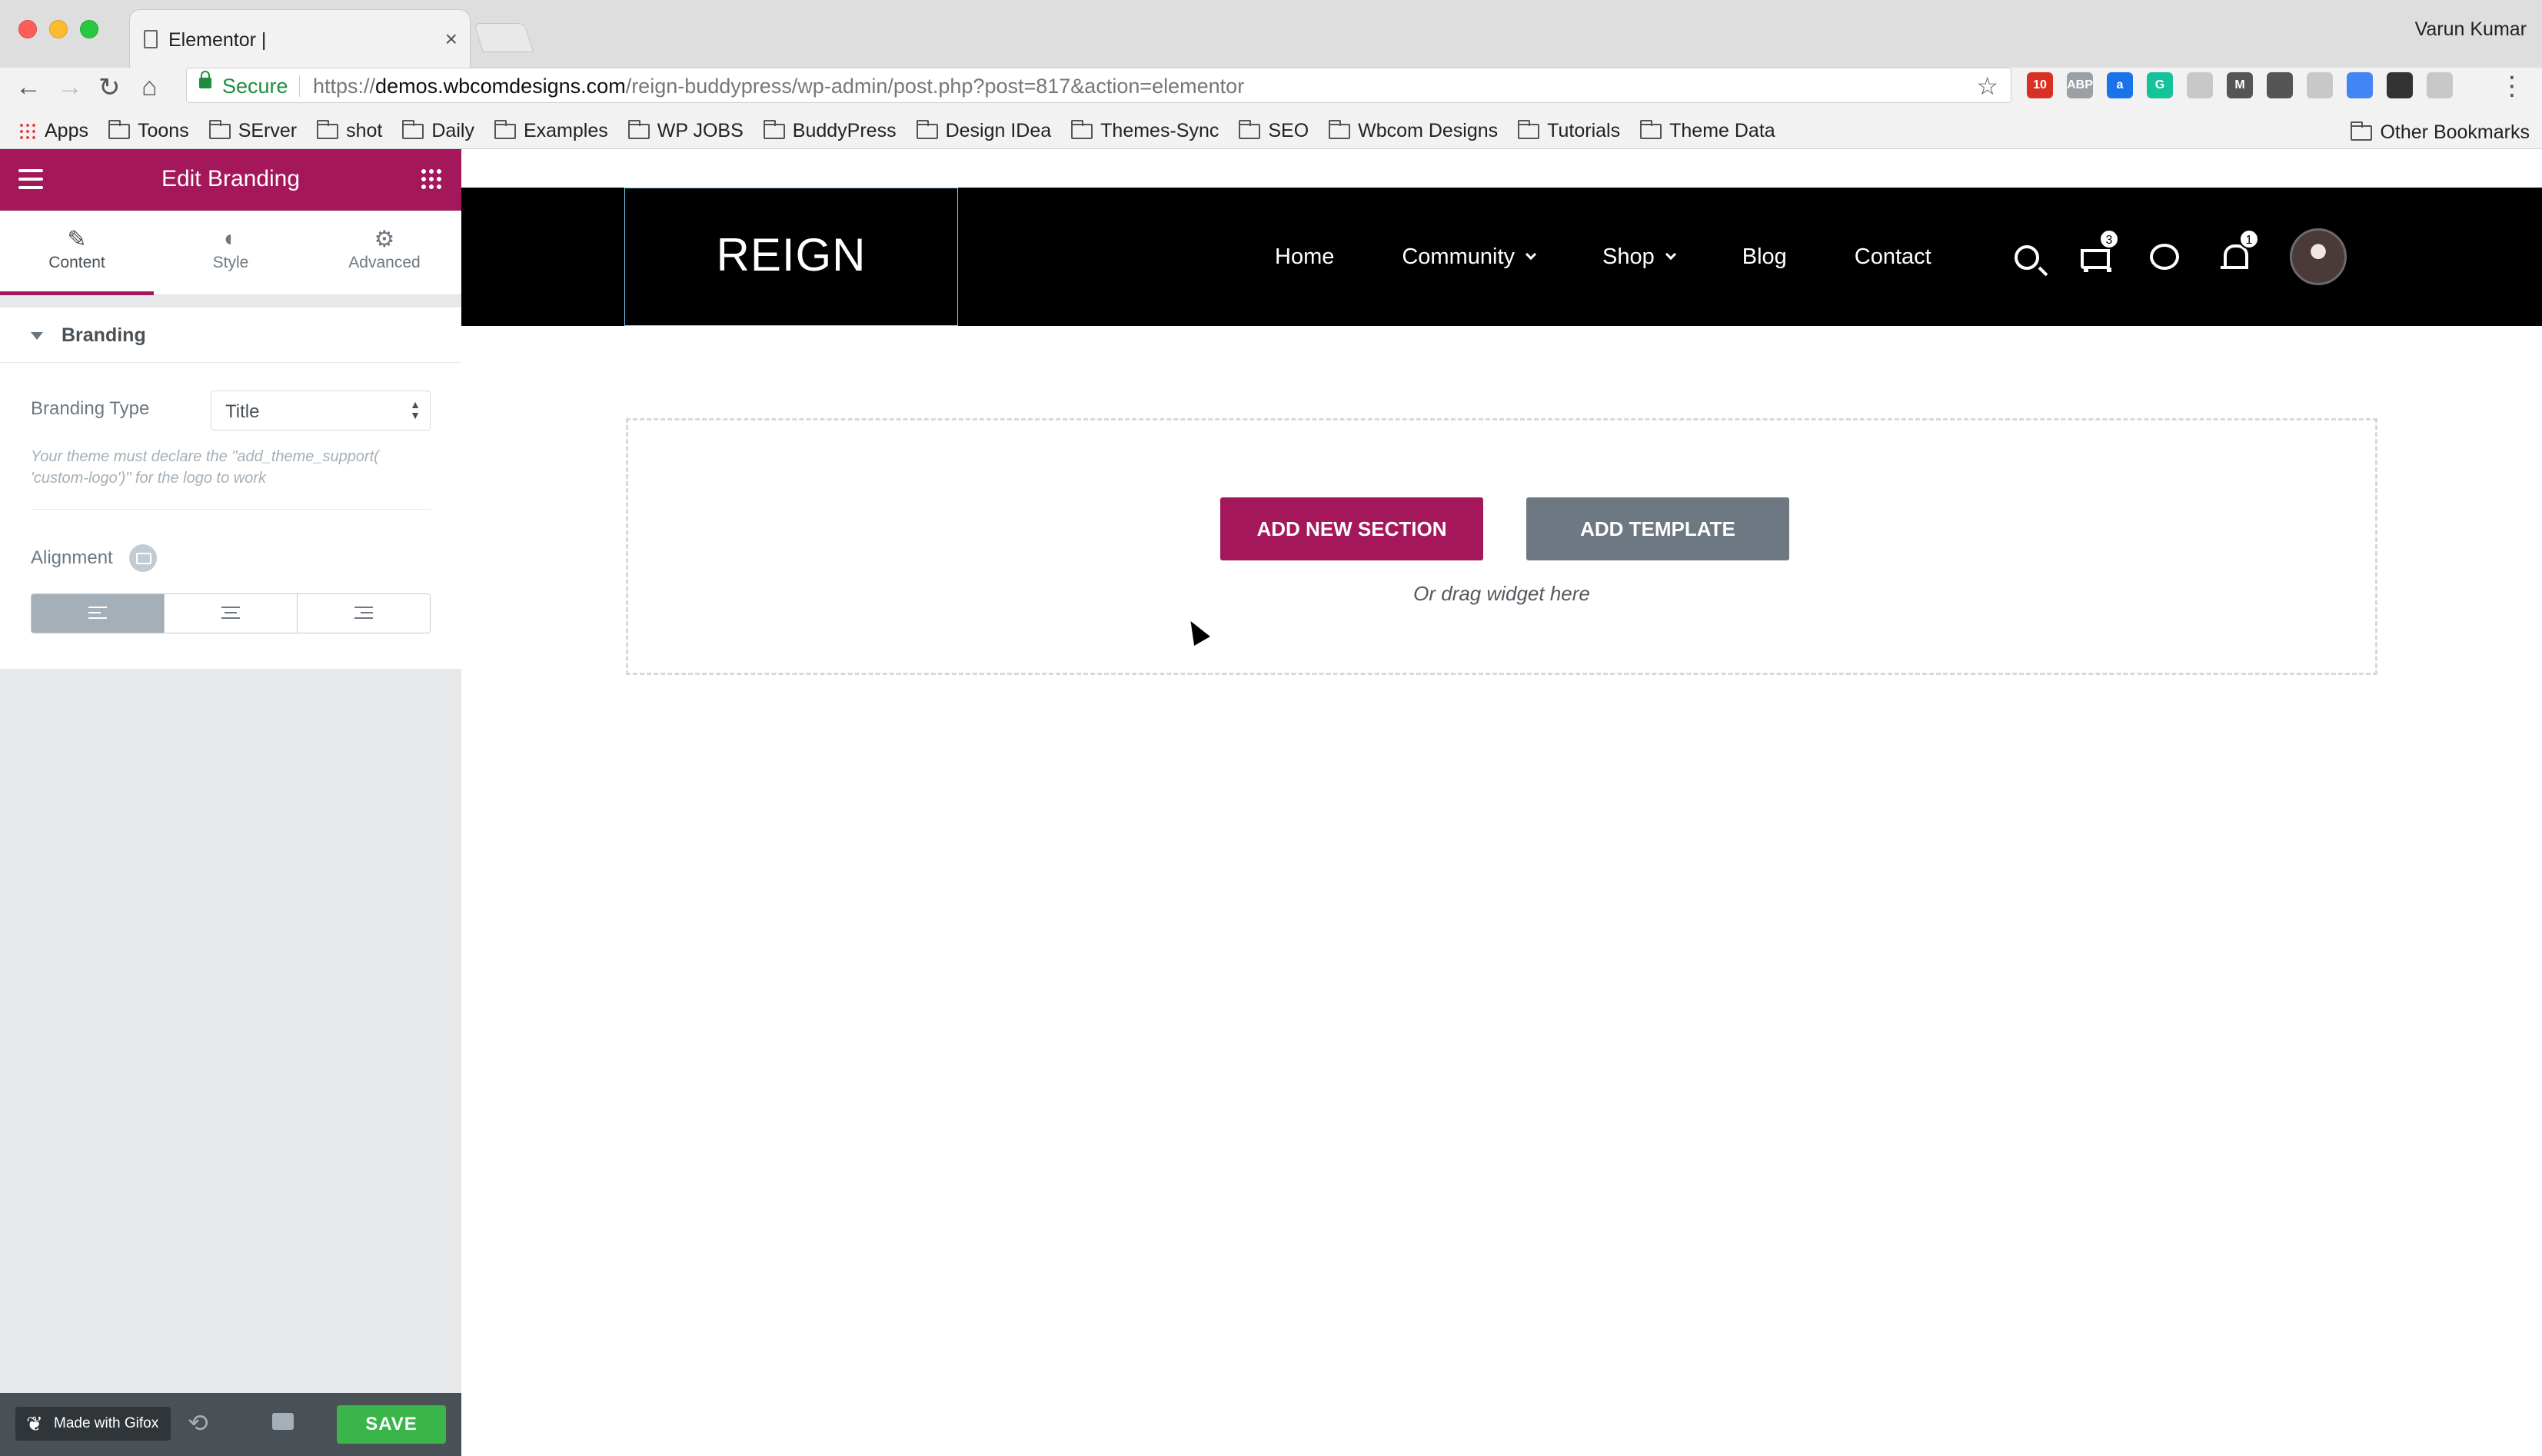 This screenshot has width=2542, height=1456. Describe the element at coordinates (300, 39) in the screenshot. I see `browser-tab-active: Elementor | ×` at that location.